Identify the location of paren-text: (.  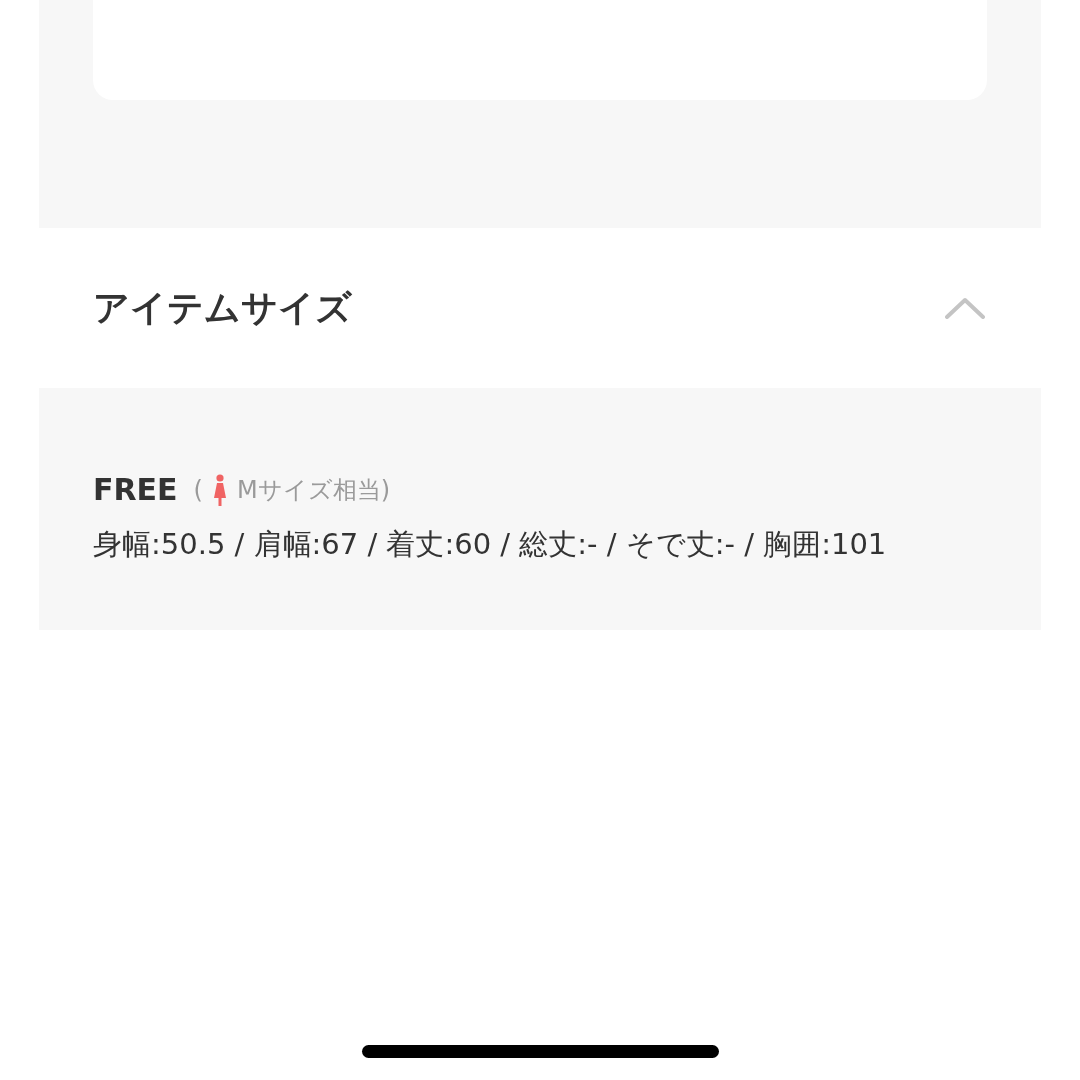
(198, 489).